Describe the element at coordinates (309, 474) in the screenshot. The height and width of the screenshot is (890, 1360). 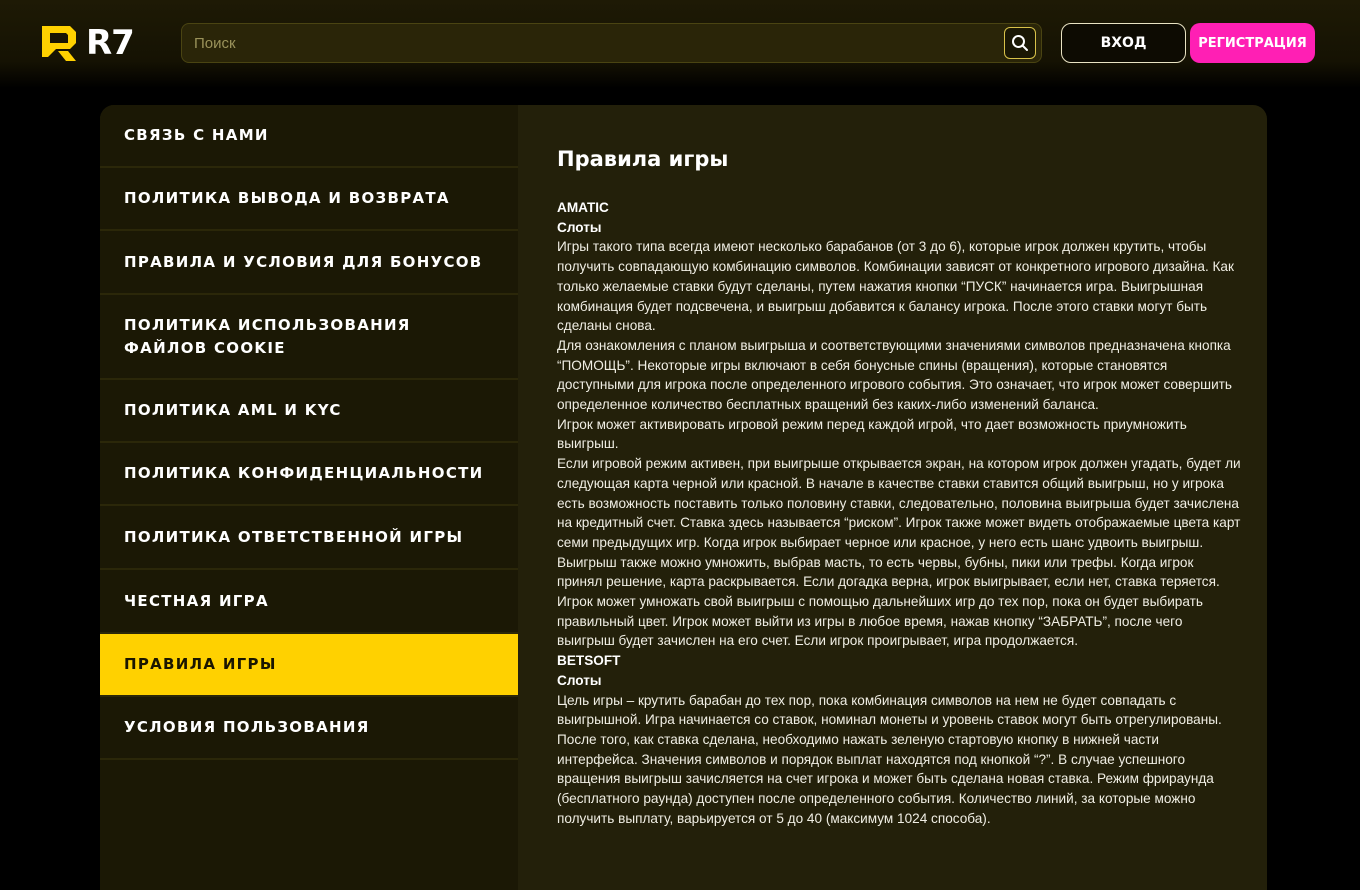
I see `sidebar-item-privacy: ПОЛИТИКА КОНФИДЕНЦИАЛЬНОСТИ` at that location.